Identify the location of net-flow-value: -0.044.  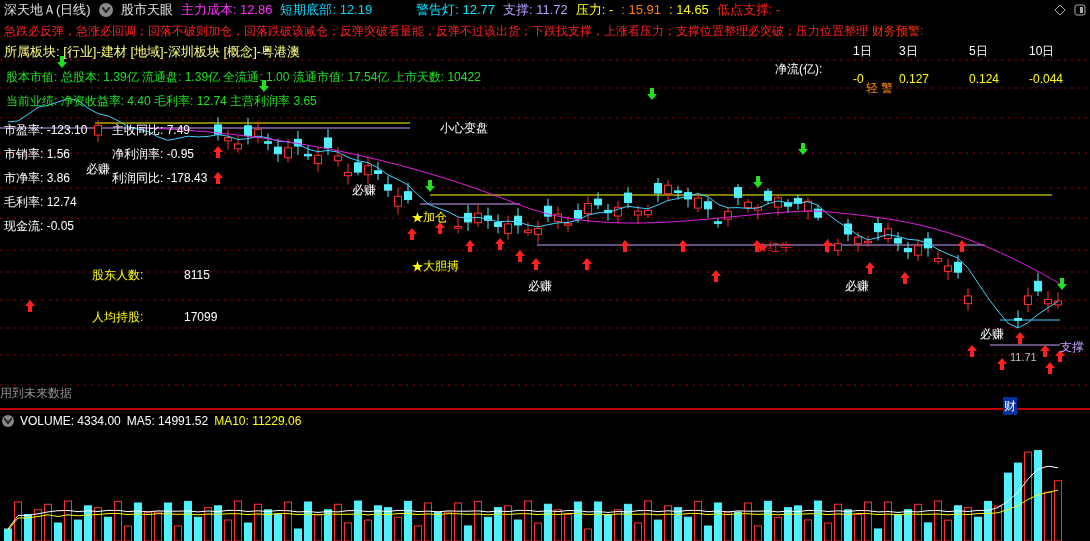
(1047, 79).